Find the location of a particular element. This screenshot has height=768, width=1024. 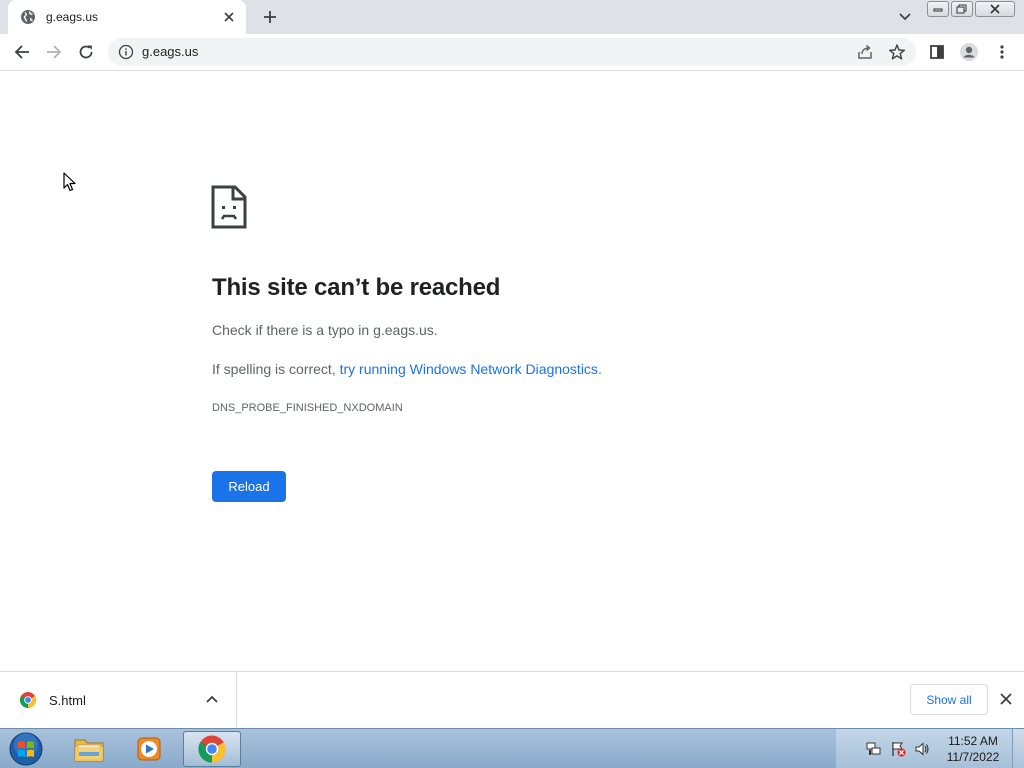

globe-icon is located at coordinates (28, 17).